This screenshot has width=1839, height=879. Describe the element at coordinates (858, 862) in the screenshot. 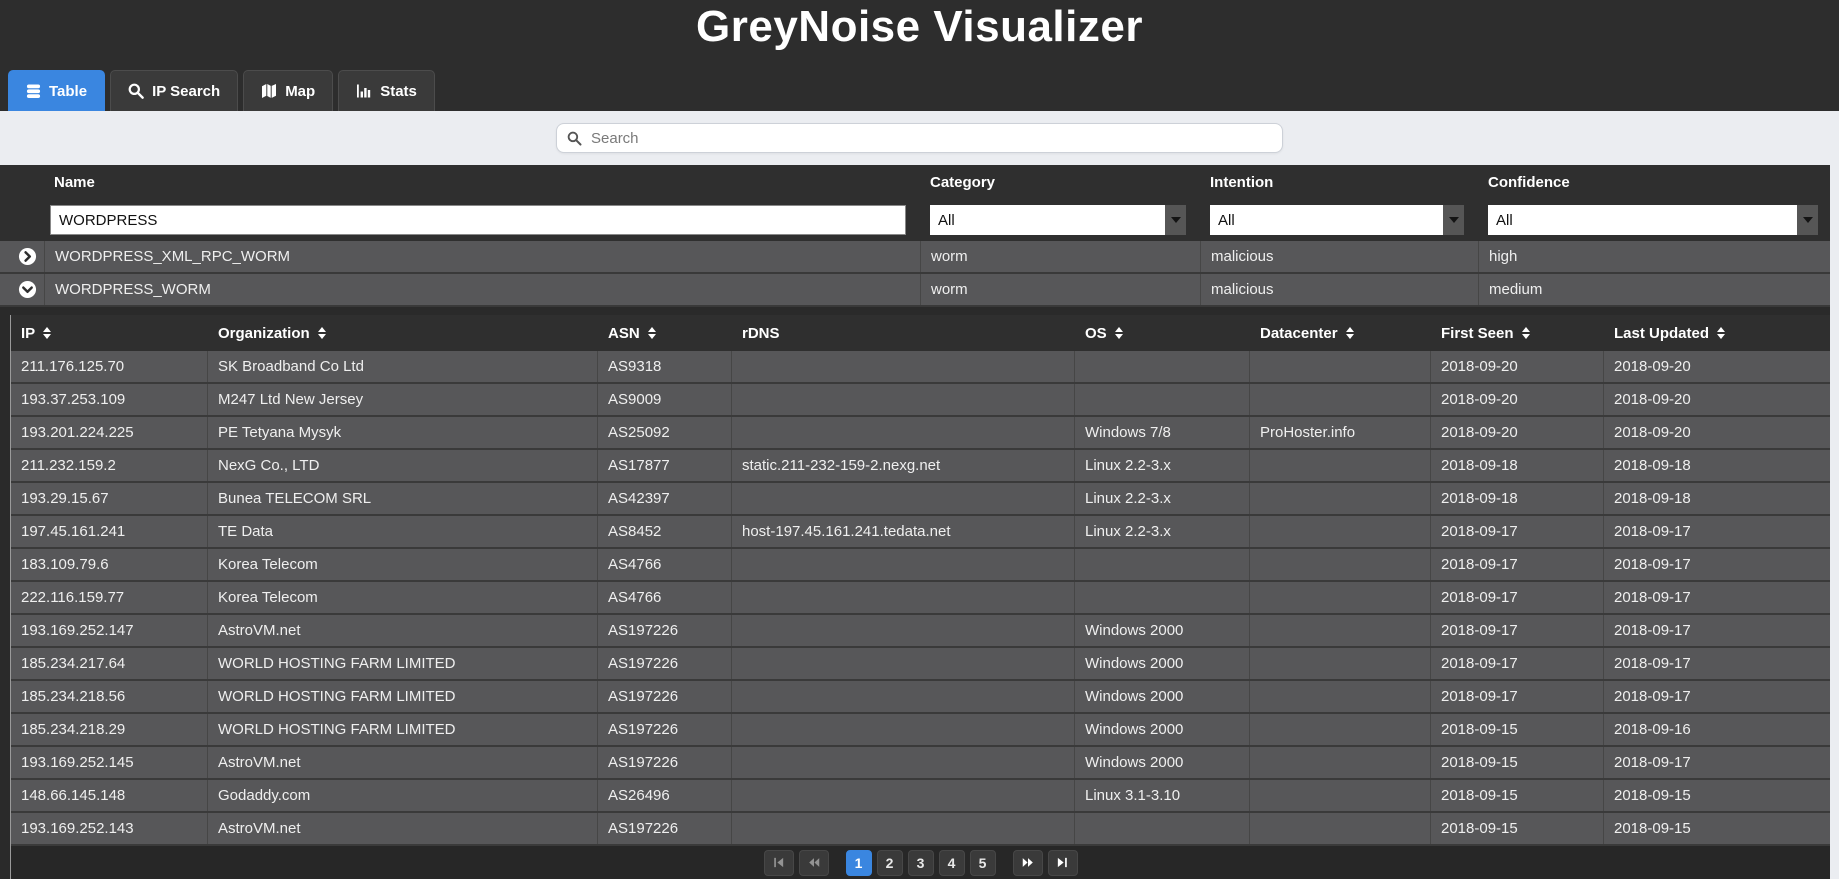

I see `page-button-1: 1` at that location.